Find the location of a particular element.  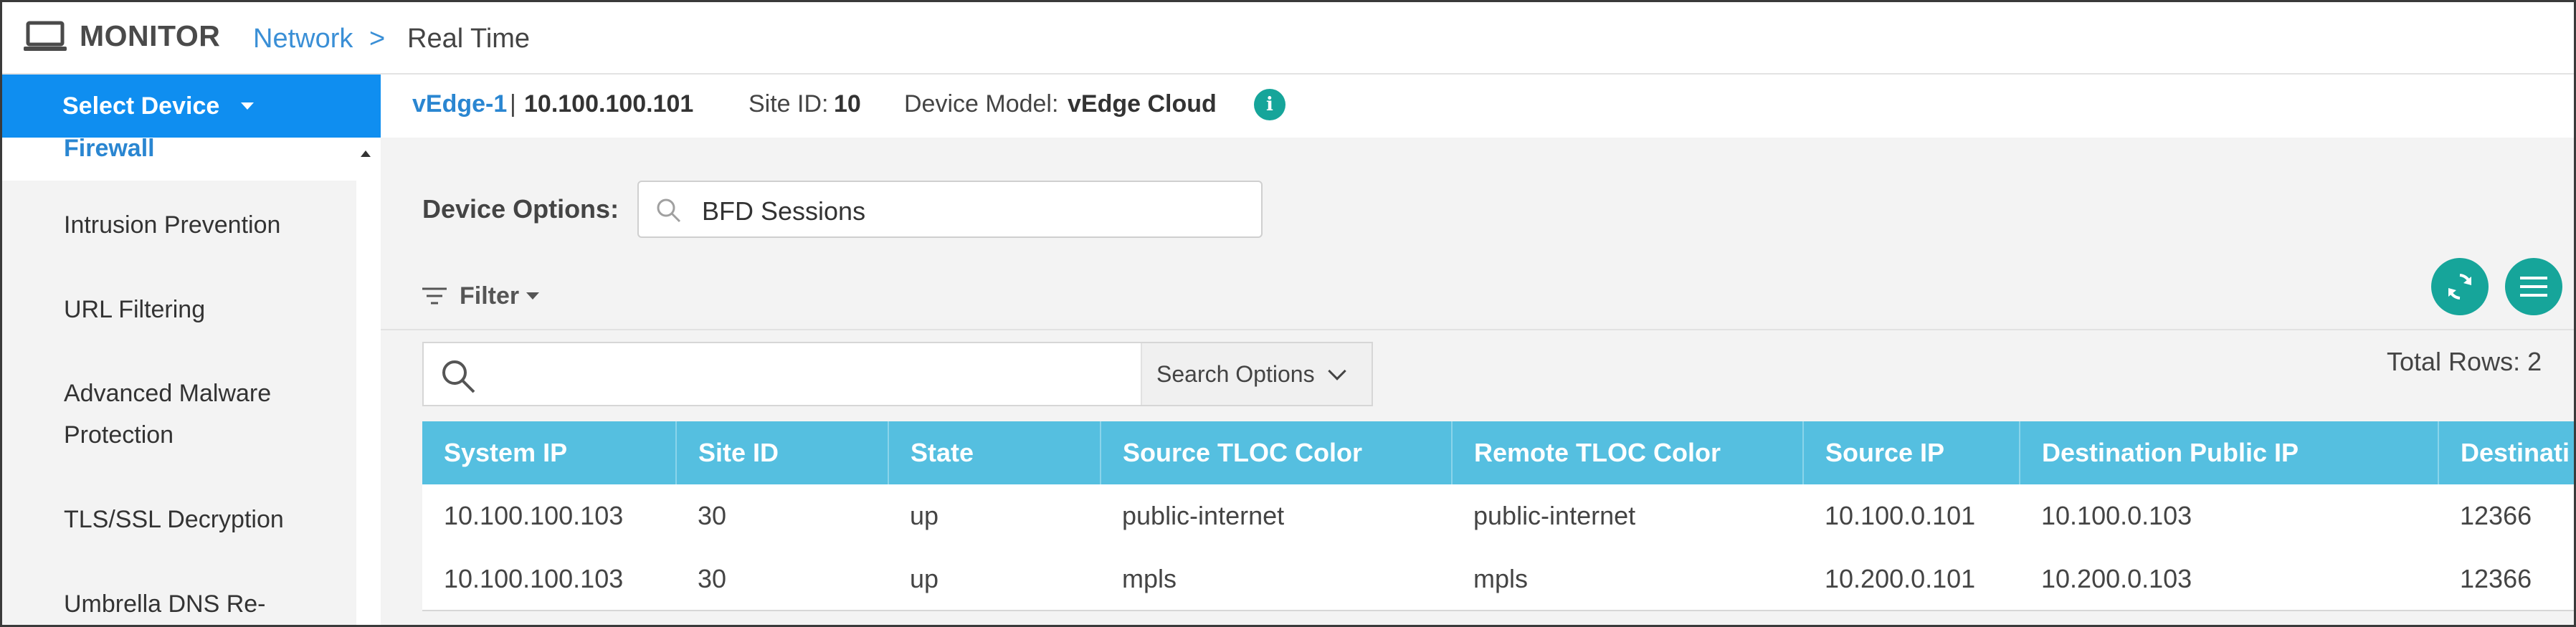

select-device-button: Select Device is located at coordinates (192, 106).